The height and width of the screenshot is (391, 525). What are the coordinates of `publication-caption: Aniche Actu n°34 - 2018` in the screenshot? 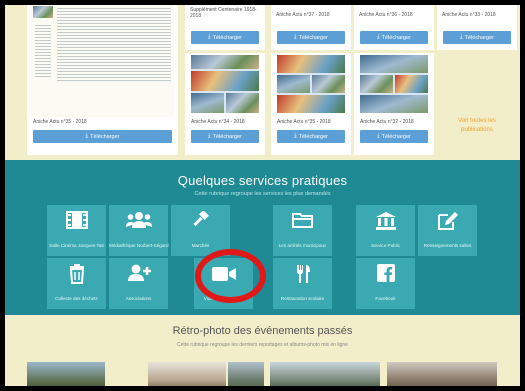 It's located at (218, 122).